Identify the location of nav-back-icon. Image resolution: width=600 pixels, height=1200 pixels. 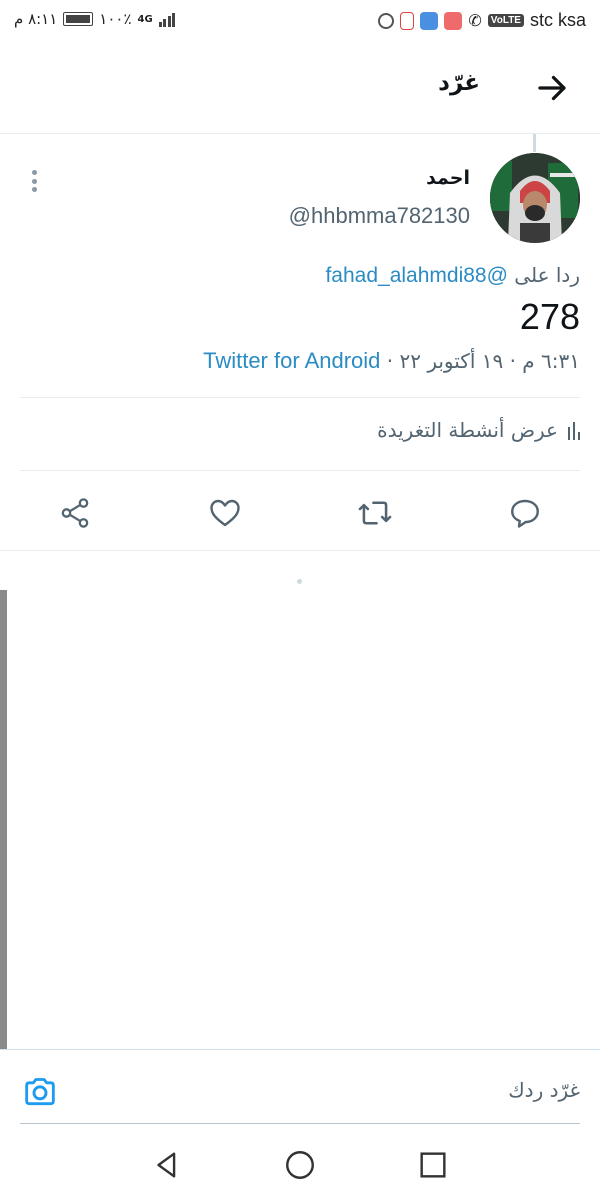
(167, 1165).